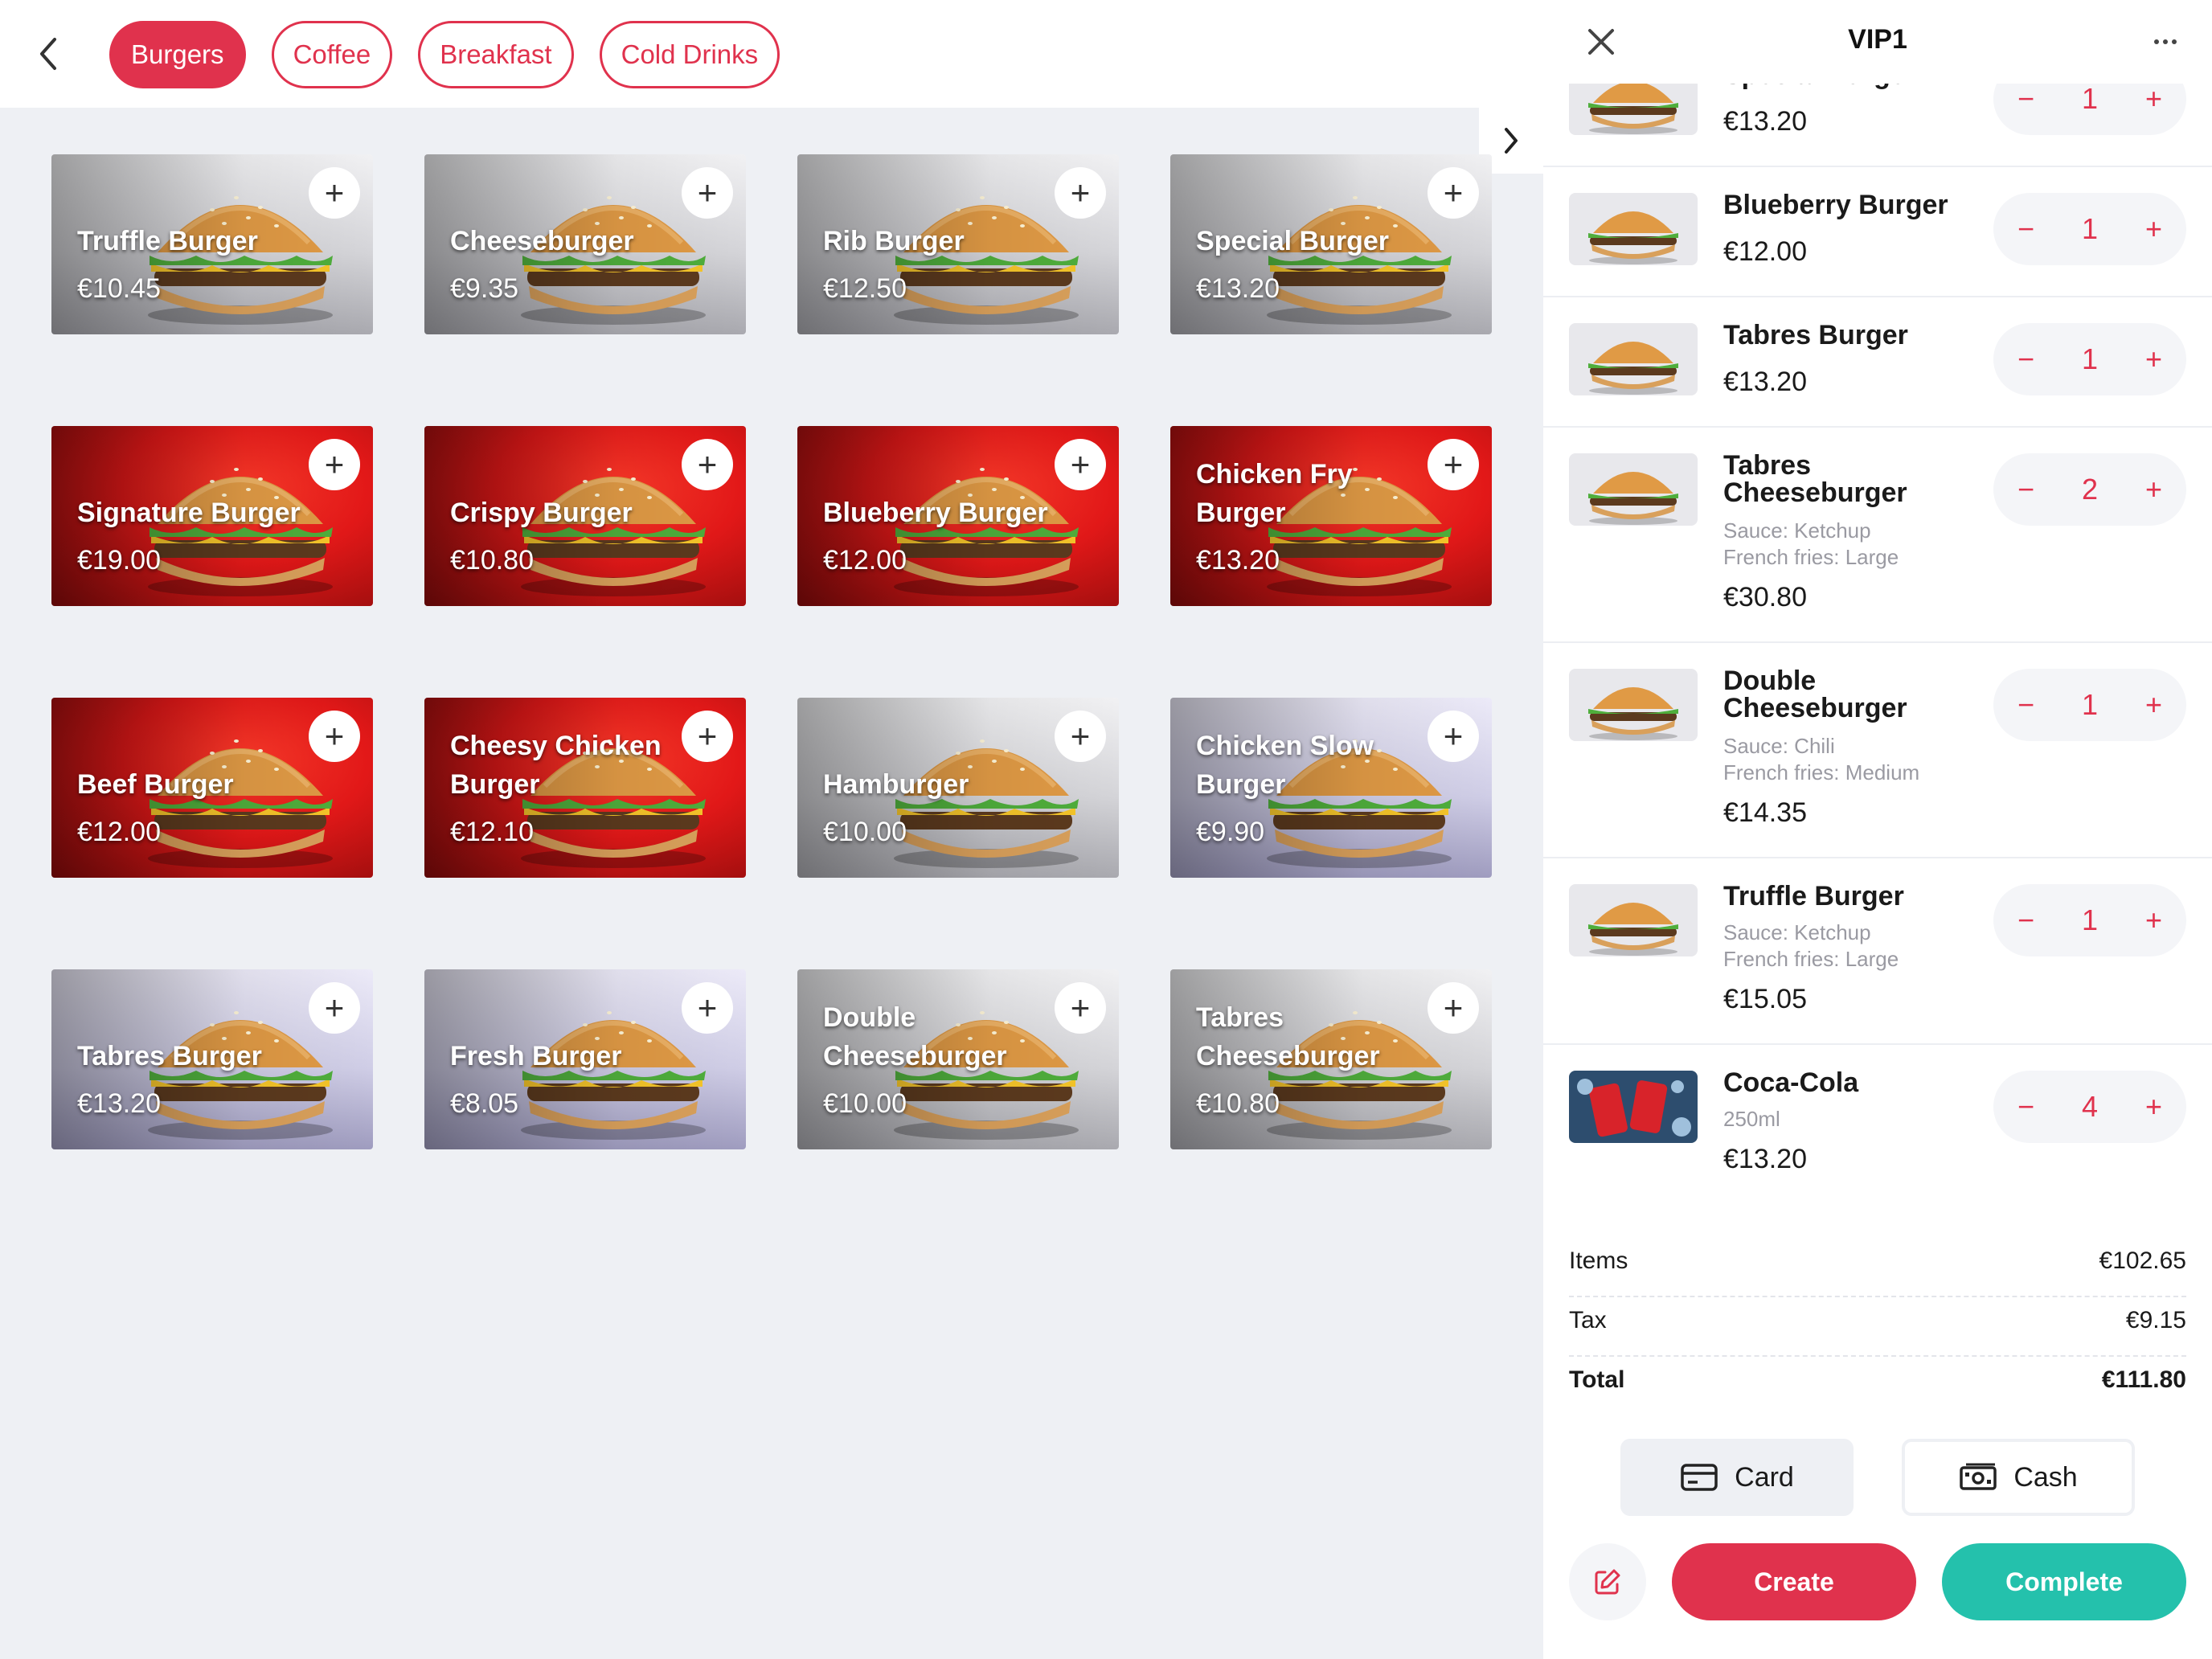 The height and width of the screenshot is (1659, 2212). What do you see at coordinates (1791, 1082) in the screenshot?
I see `order-item-name: Coca-Cola` at bounding box center [1791, 1082].